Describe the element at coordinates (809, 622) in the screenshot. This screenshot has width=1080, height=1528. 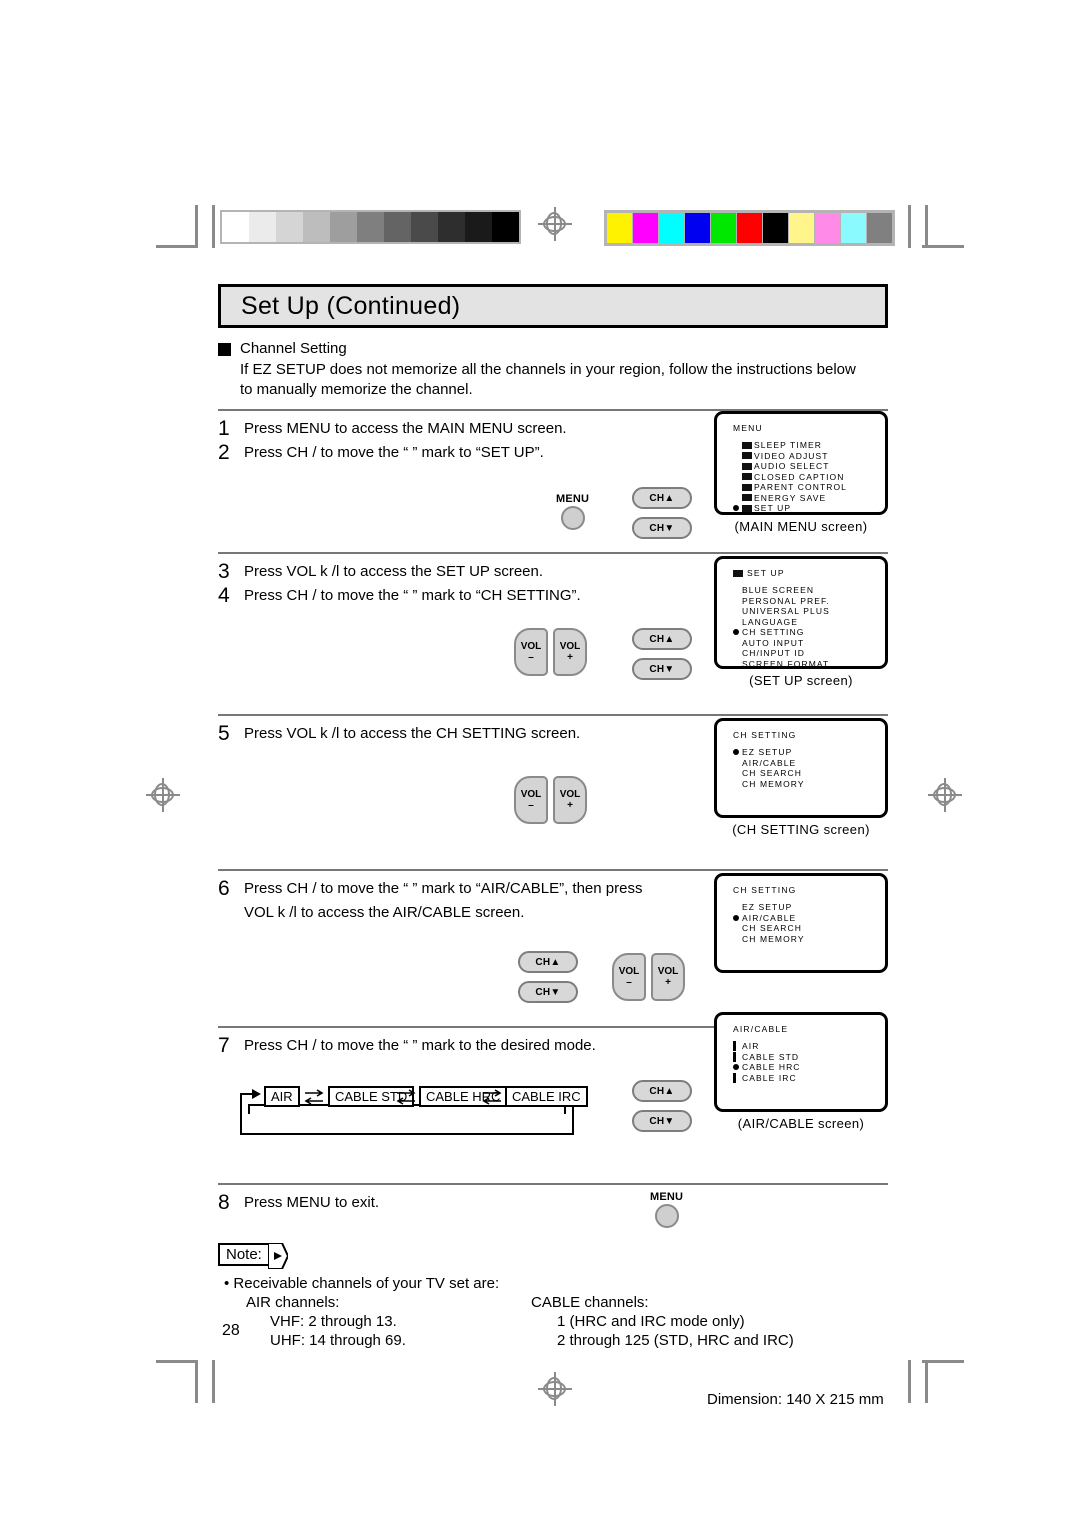
I see `osd-list-item: LANGUAGE` at that location.